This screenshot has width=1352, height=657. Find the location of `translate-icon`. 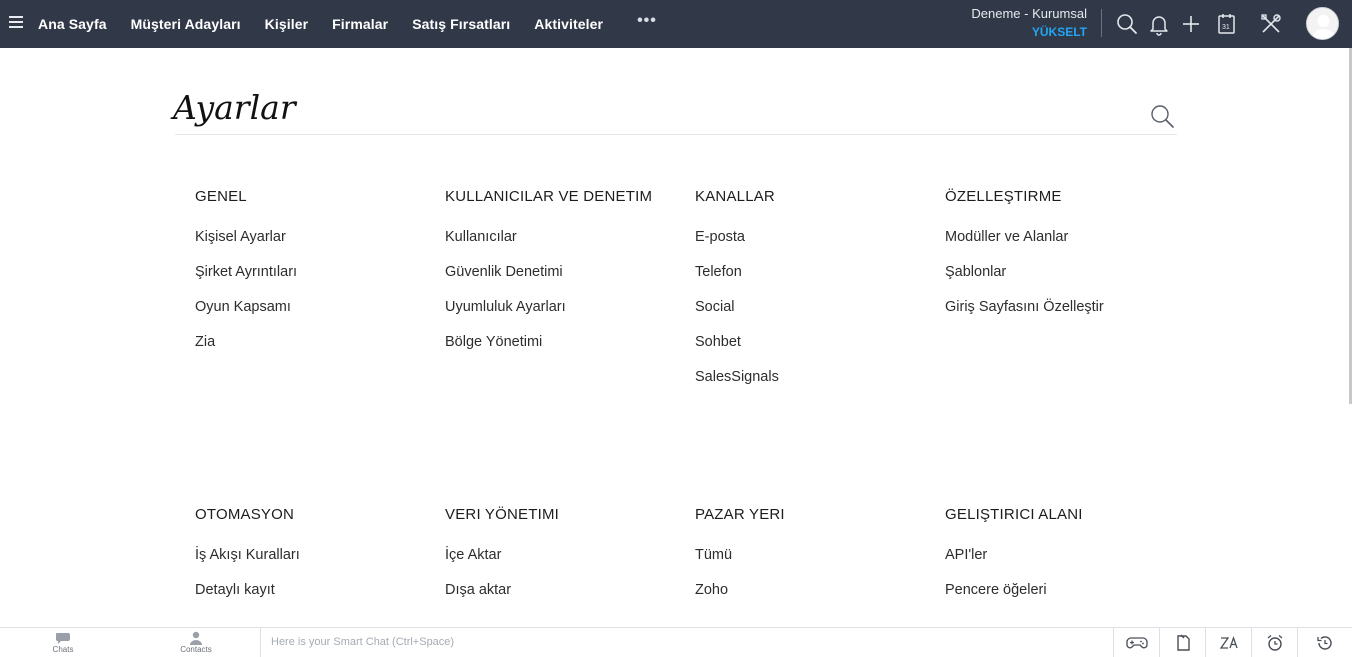

translate-icon is located at coordinates (1228, 642).